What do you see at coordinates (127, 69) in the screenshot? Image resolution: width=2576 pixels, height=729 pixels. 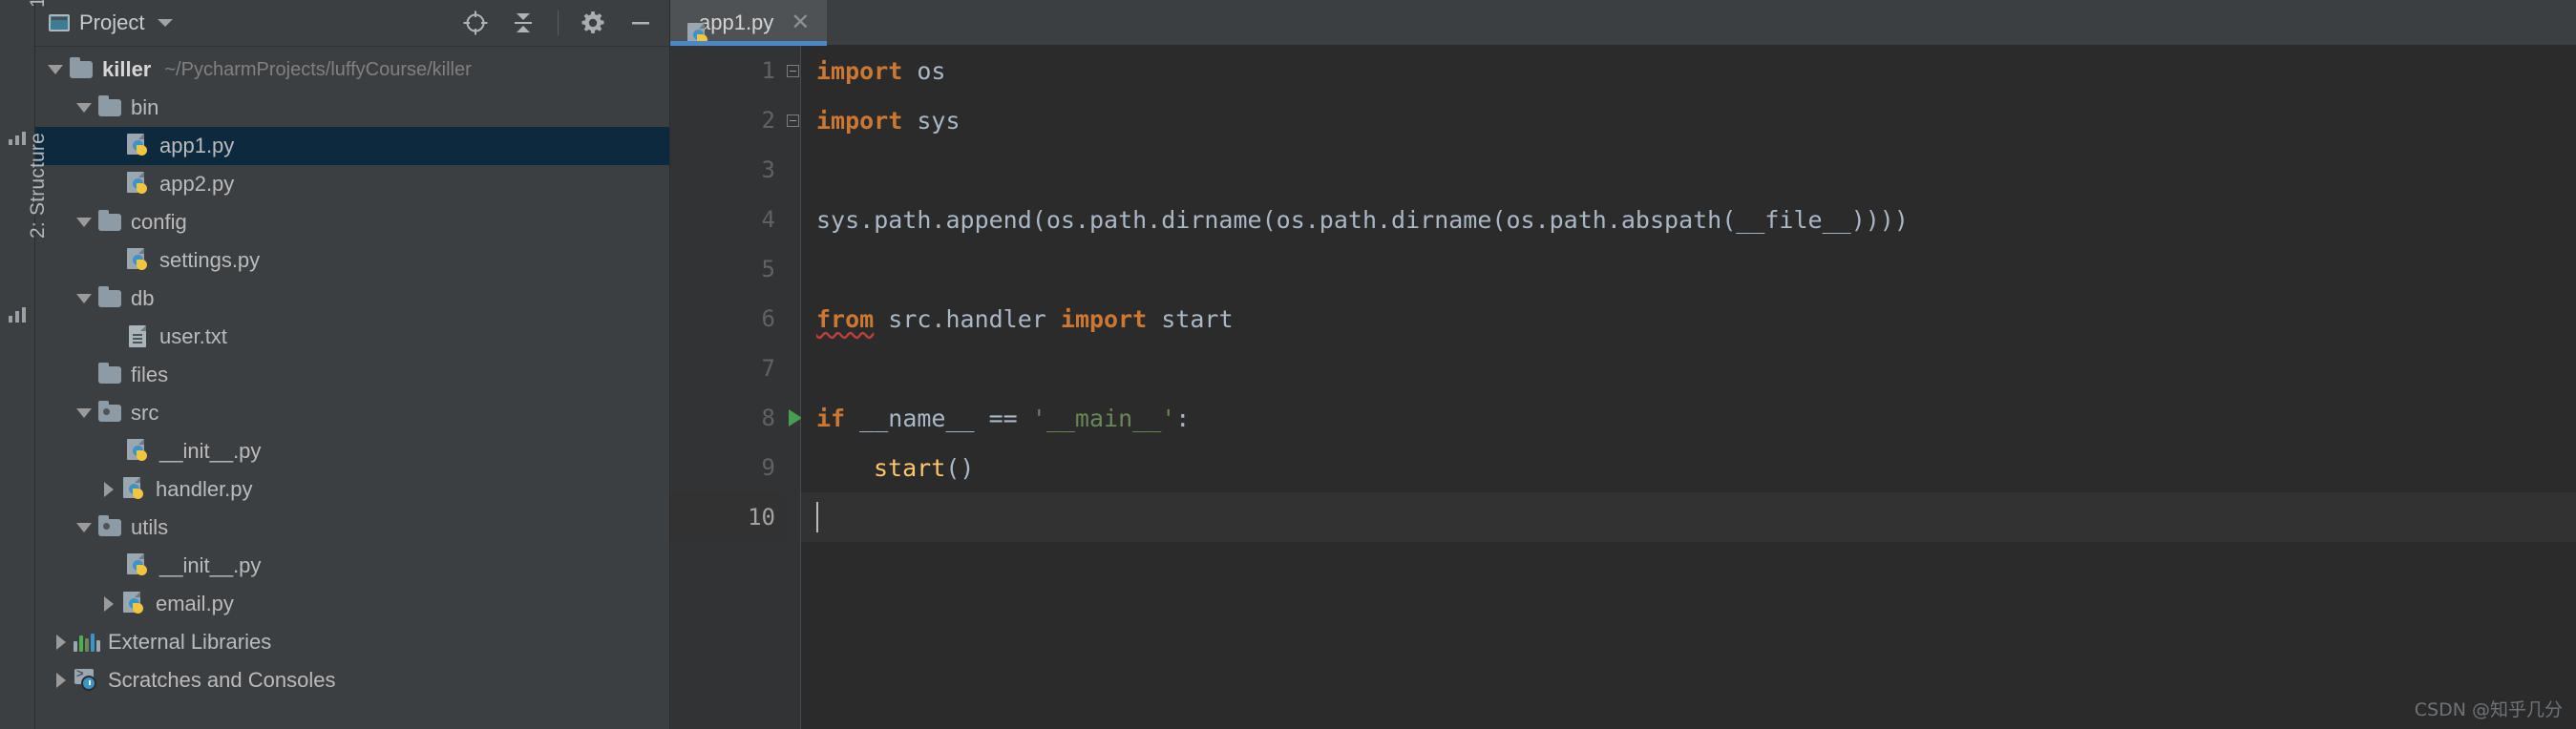 I see `tree-item-label: killer` at bounding box center [127, 69].